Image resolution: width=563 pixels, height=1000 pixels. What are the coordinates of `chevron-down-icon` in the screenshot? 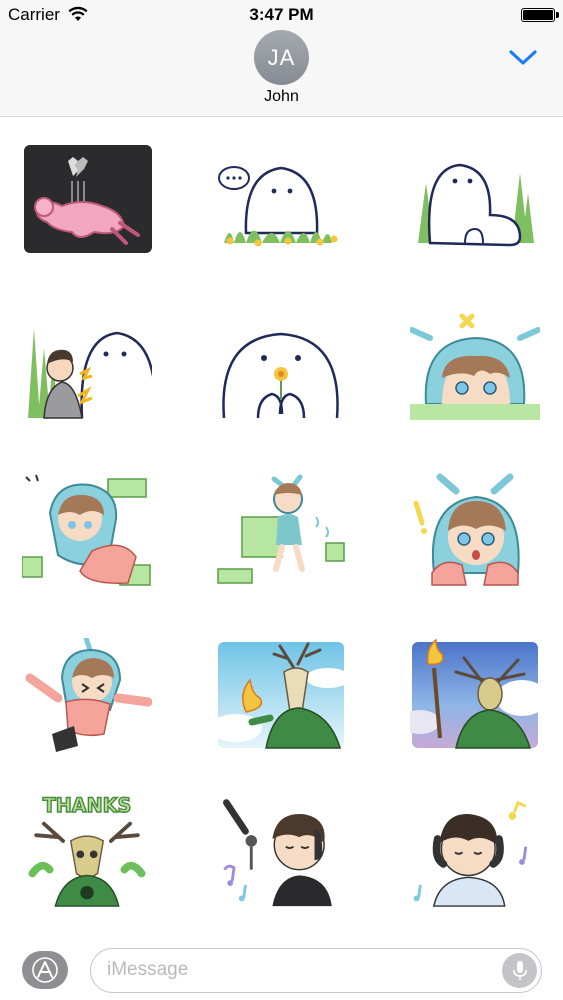 It's located at (523, 57).